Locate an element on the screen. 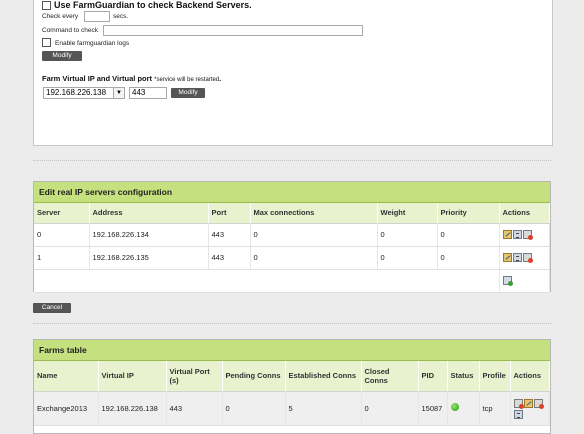  virtual-ip-select: 192.168.226.138 ▼ is located at coordinates (84, 93).